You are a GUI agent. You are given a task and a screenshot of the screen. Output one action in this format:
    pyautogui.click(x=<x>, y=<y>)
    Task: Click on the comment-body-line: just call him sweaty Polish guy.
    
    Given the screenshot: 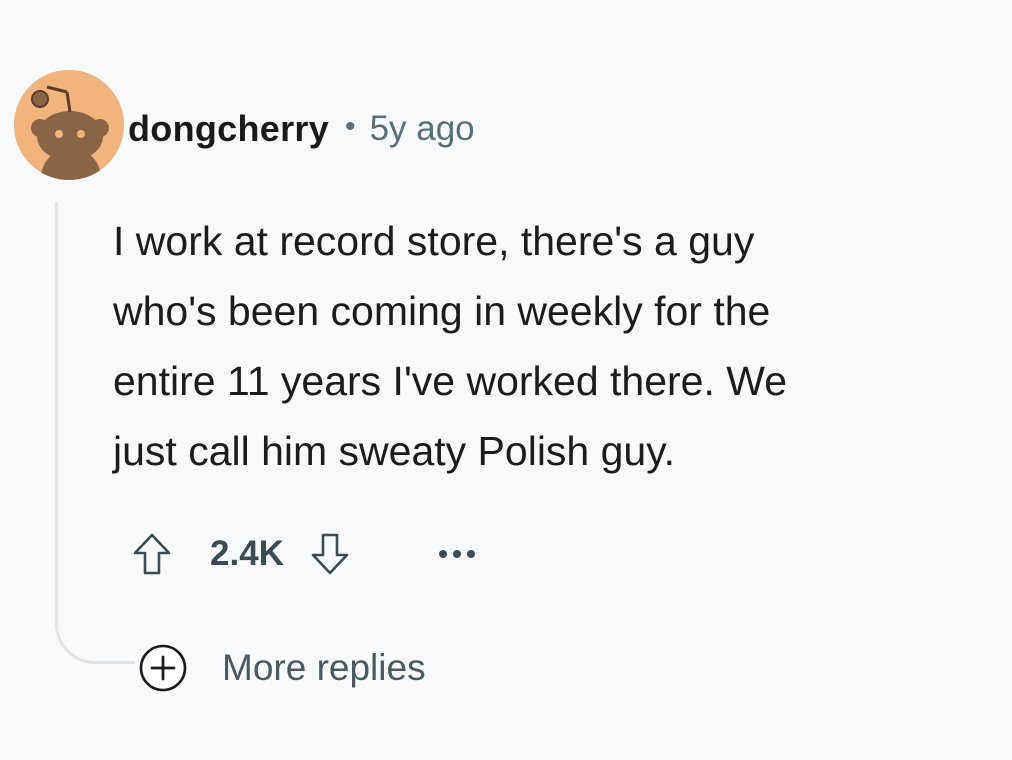 What is the action you would take?
    pyautogui.click(x=394, y=451)
    